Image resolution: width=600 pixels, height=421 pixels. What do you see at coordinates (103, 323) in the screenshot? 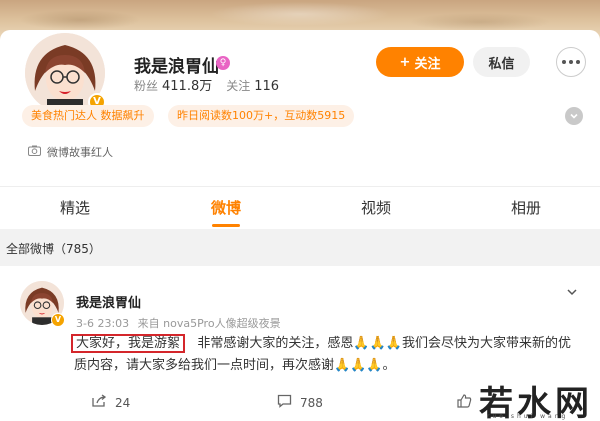
I see `post-time: 3-6 23:03` at bounding box center [103, 323].